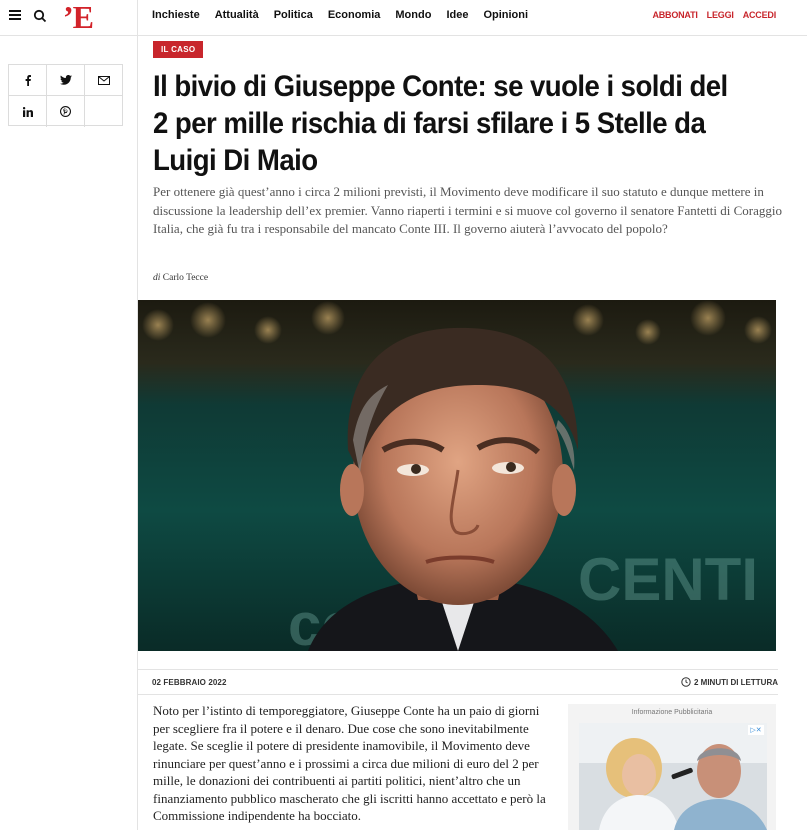 The image size is (807, 830). I want to click on share-facebook-button, so click(28, 80).